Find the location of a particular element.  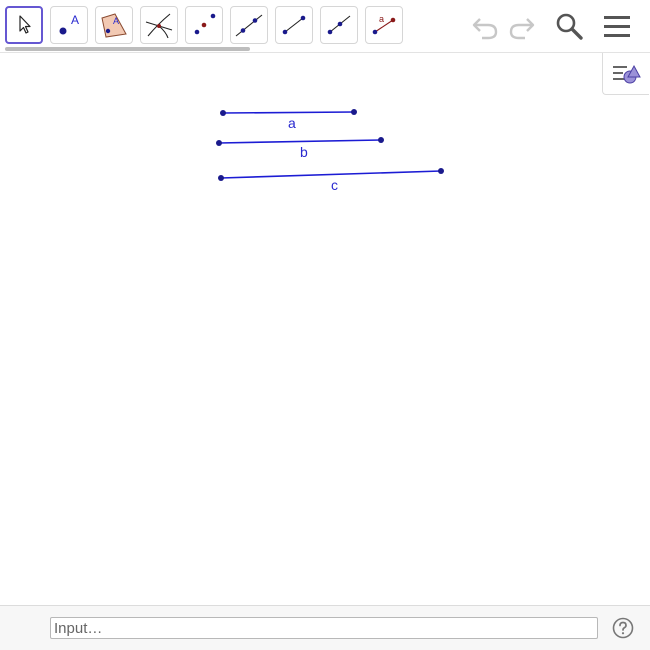

point-tool-button: A is located at coordinates (69, 25).